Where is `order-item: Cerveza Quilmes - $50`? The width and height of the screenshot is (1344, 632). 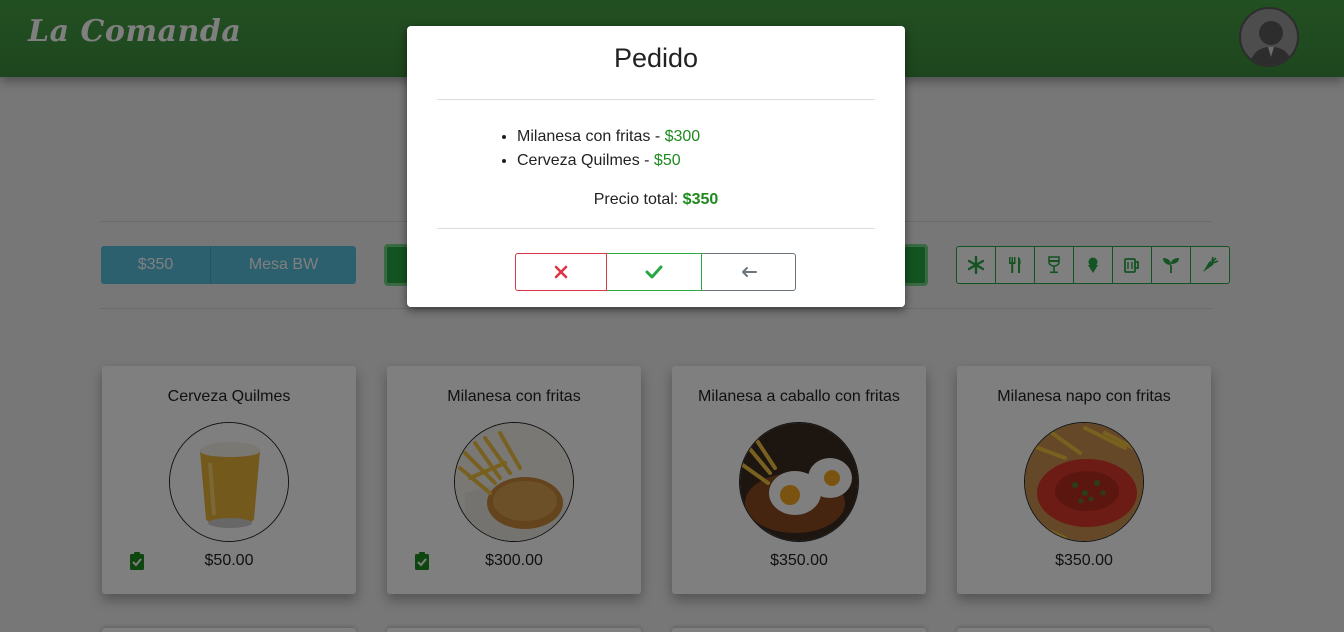
order-item: Cerveza Quilmes - $50 is located at coordinates (608, 161).